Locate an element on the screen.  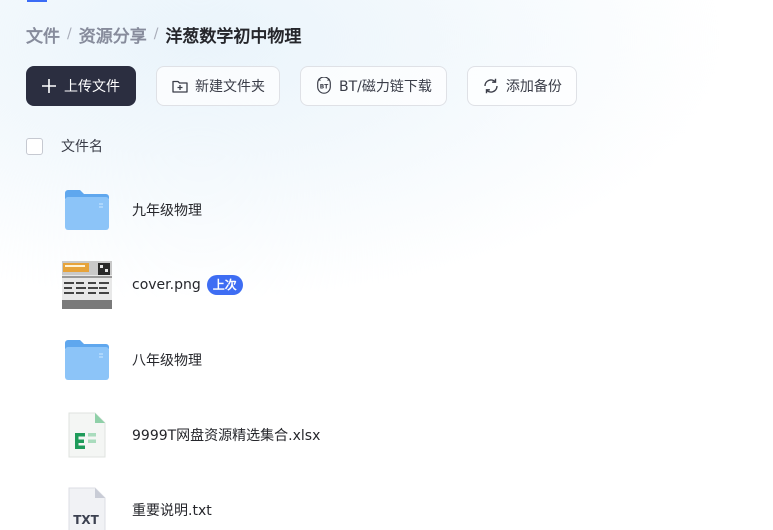
sync-icon is located at coordinates (491, 86).